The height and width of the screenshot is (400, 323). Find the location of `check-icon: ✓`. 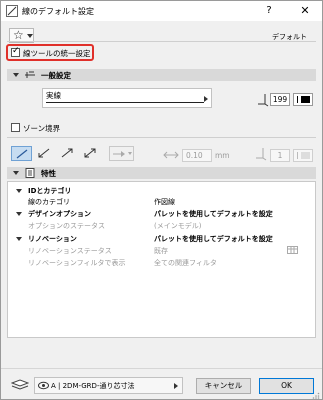

check-icon: ✓ is located at coordinates (16, 51).